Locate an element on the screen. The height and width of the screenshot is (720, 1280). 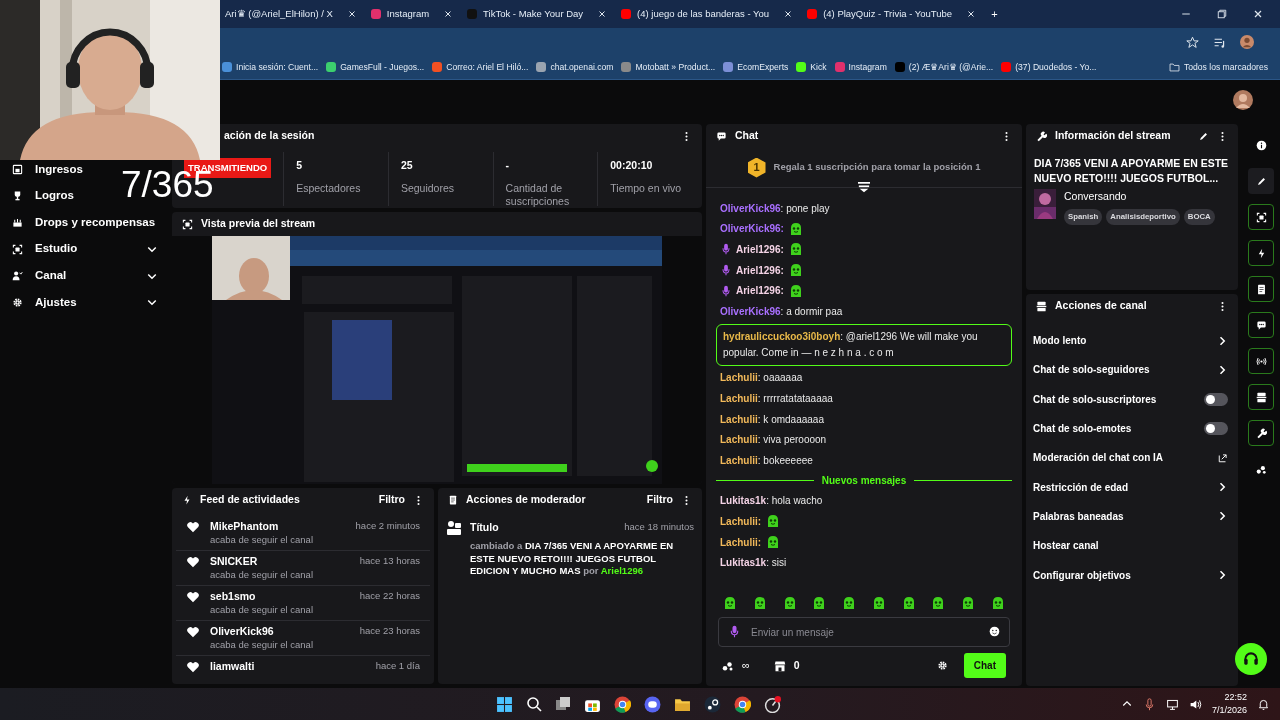
action-item: Chat de solo-suscriptores is located at coordinates (1118, 399).